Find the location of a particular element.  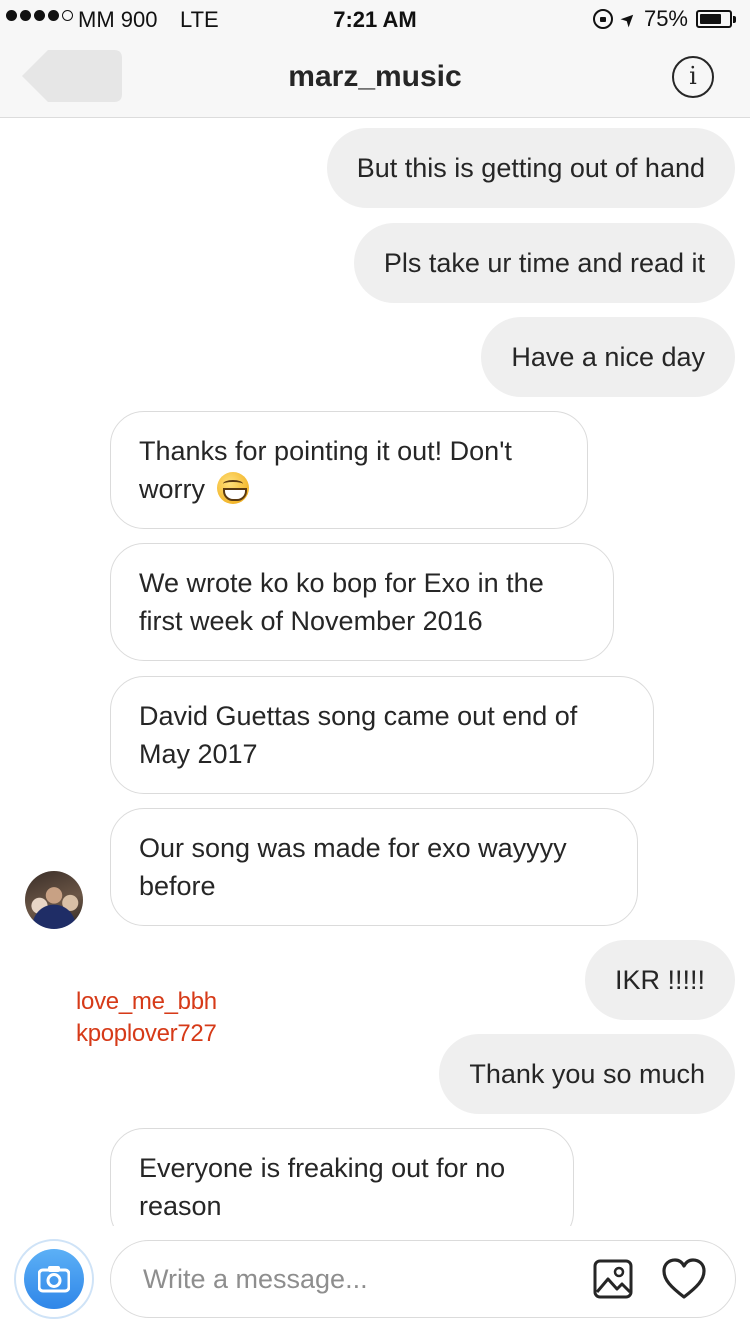

message-text: IKR !!!!! is located at coordinates (659, 980).